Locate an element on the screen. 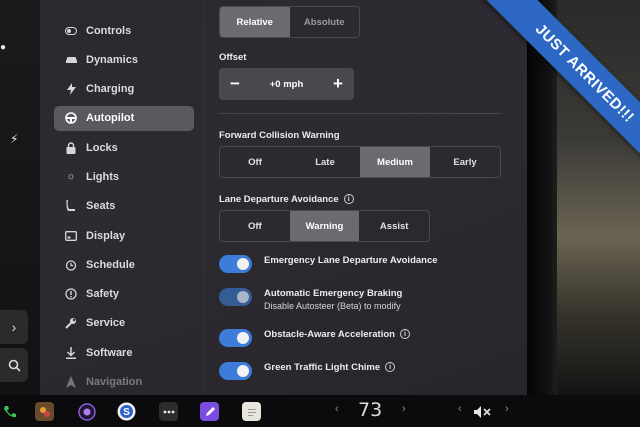 This screenshot has height=427, width=640. search-icon is located at coordinates (14, 365).